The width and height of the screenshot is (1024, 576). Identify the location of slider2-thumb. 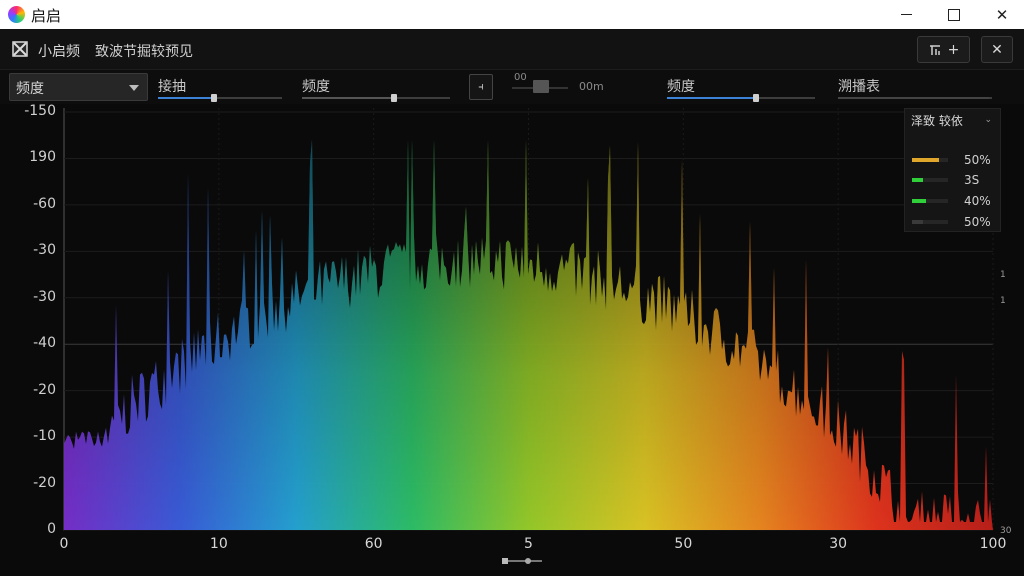
(393, 98).